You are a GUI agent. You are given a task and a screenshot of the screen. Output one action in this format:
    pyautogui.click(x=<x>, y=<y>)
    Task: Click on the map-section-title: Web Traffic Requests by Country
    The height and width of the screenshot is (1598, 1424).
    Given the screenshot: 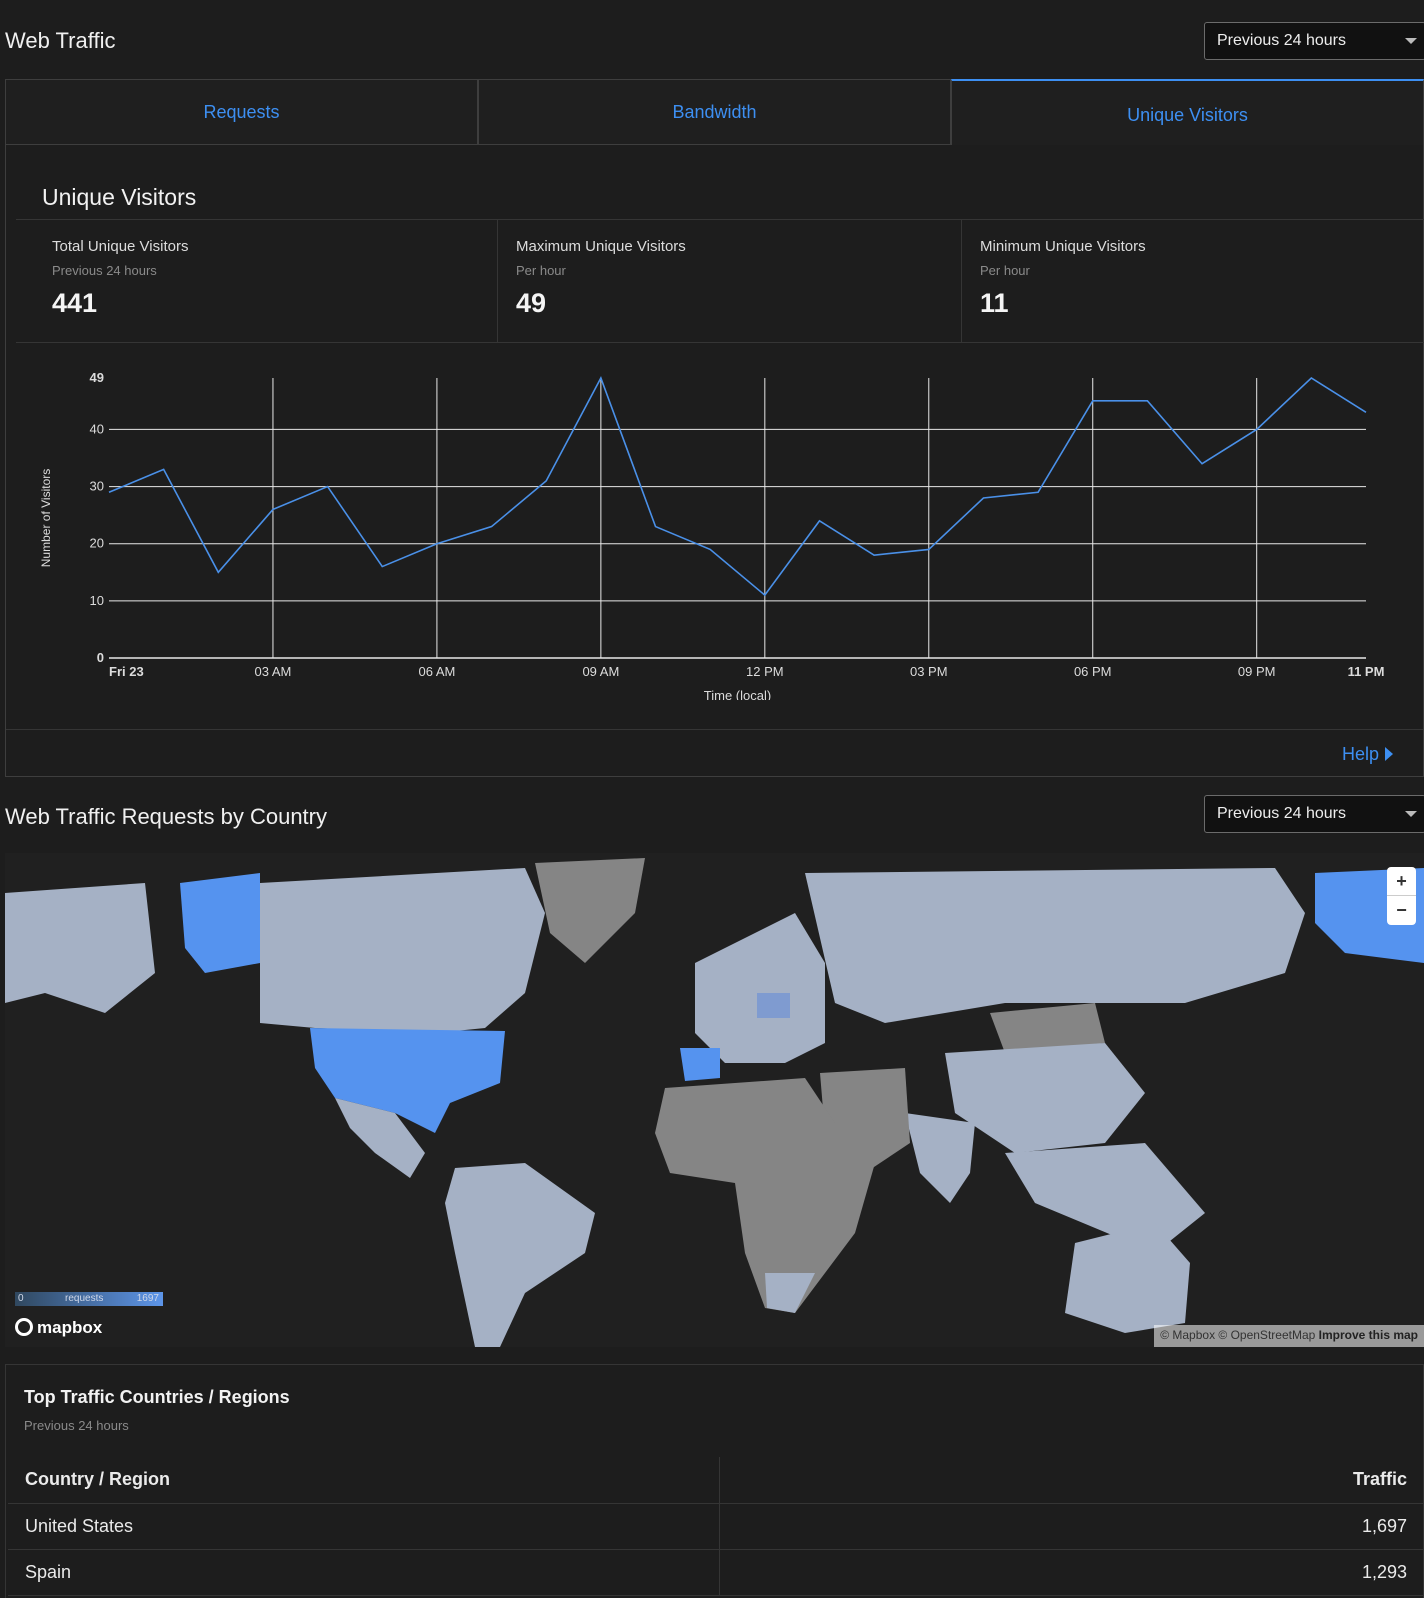 What is the action you would take?
    pyautogui.click(x=166, y=816)
    